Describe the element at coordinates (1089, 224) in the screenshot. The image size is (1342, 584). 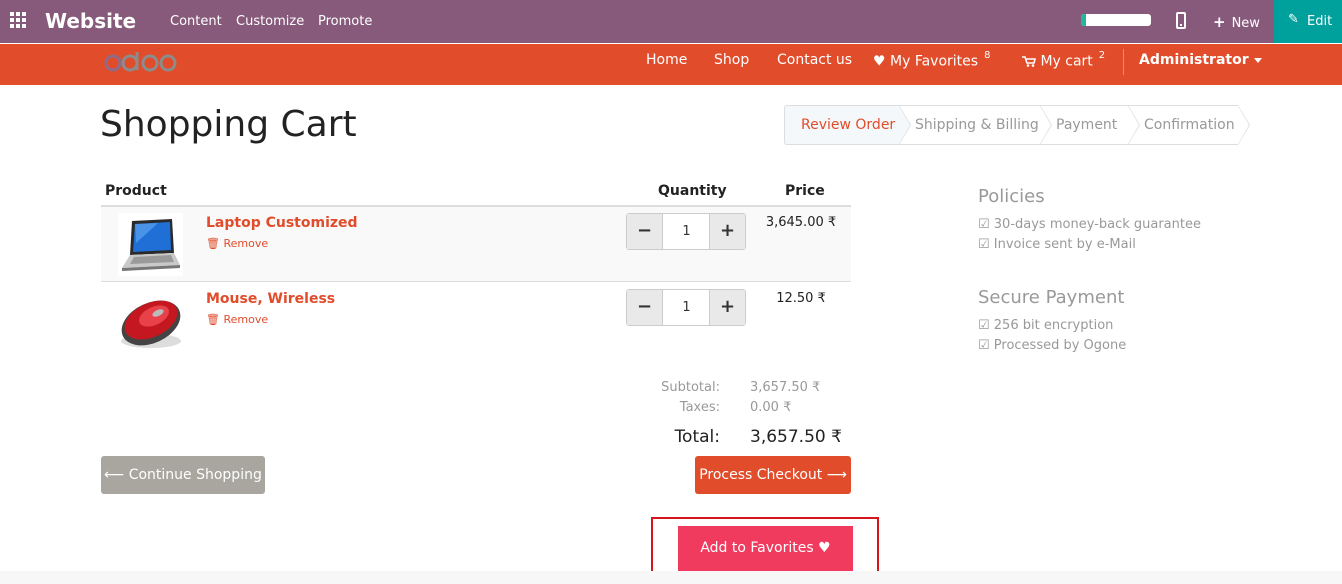
I see `policy-item: ☑ 30-days money-back guarantee` at that location.